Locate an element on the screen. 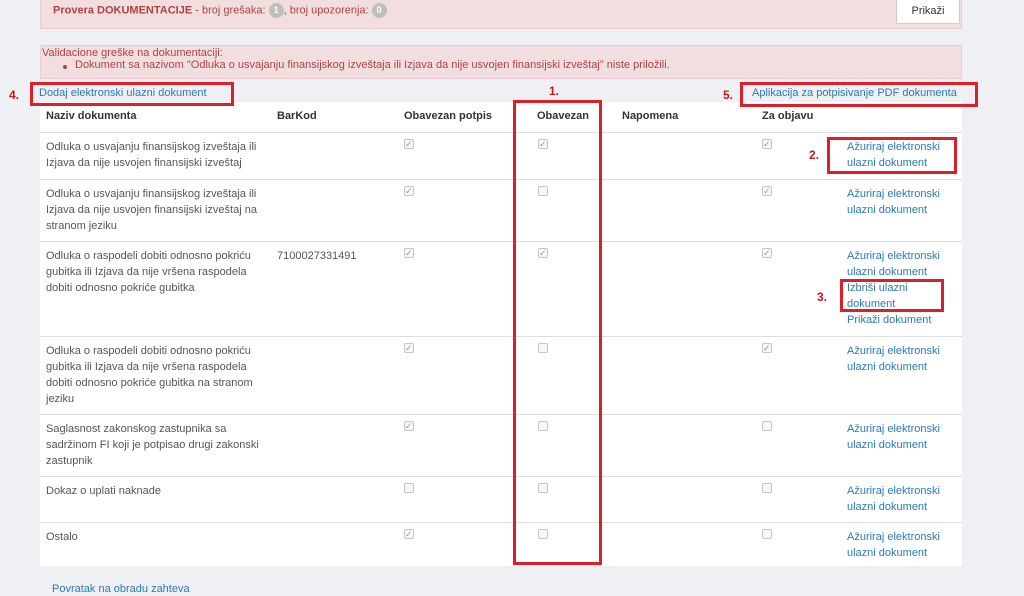 Image resolution: width=1024 pixels, height=596 pixels. validation-title: Validacione greške na dokumentaciji: is located at coordinates (132, 53).